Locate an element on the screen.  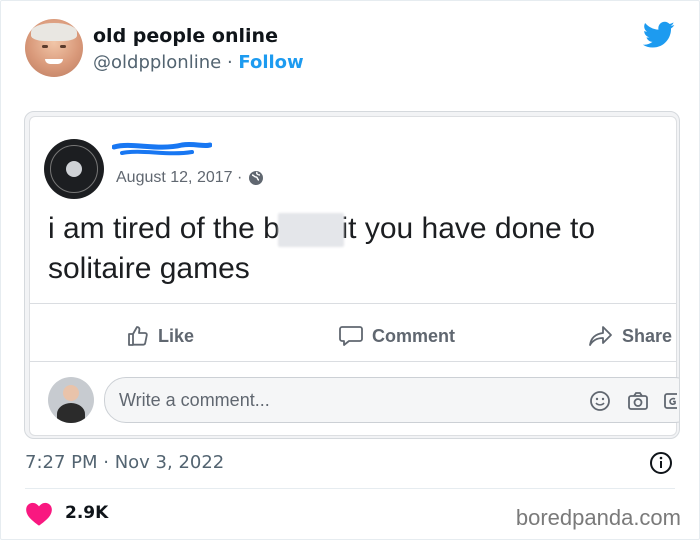
redacted-page-name is located at coordinates (162, 148).